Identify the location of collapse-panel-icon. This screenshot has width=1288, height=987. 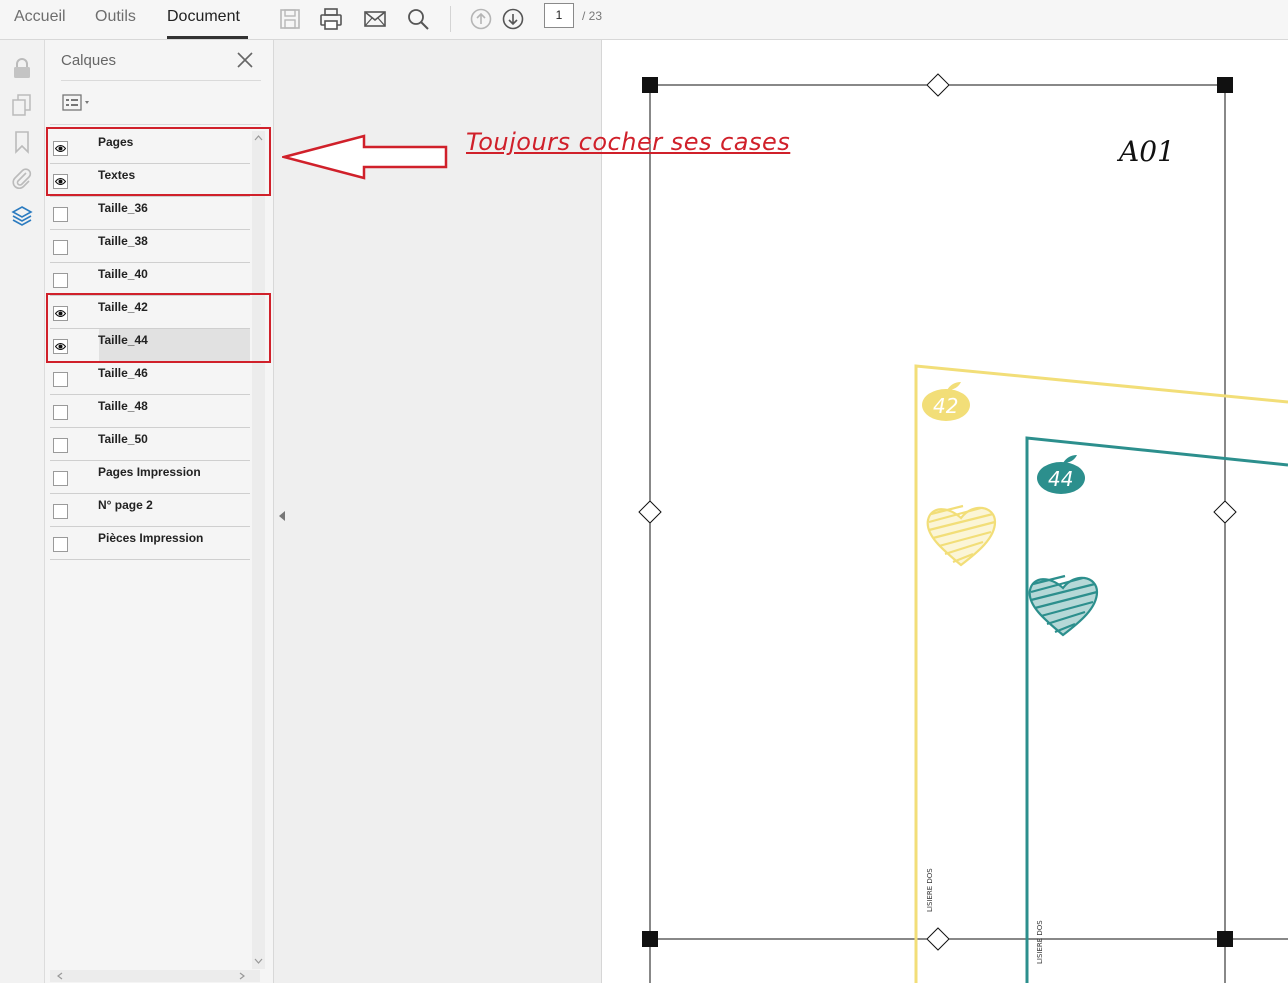
(282, 515).